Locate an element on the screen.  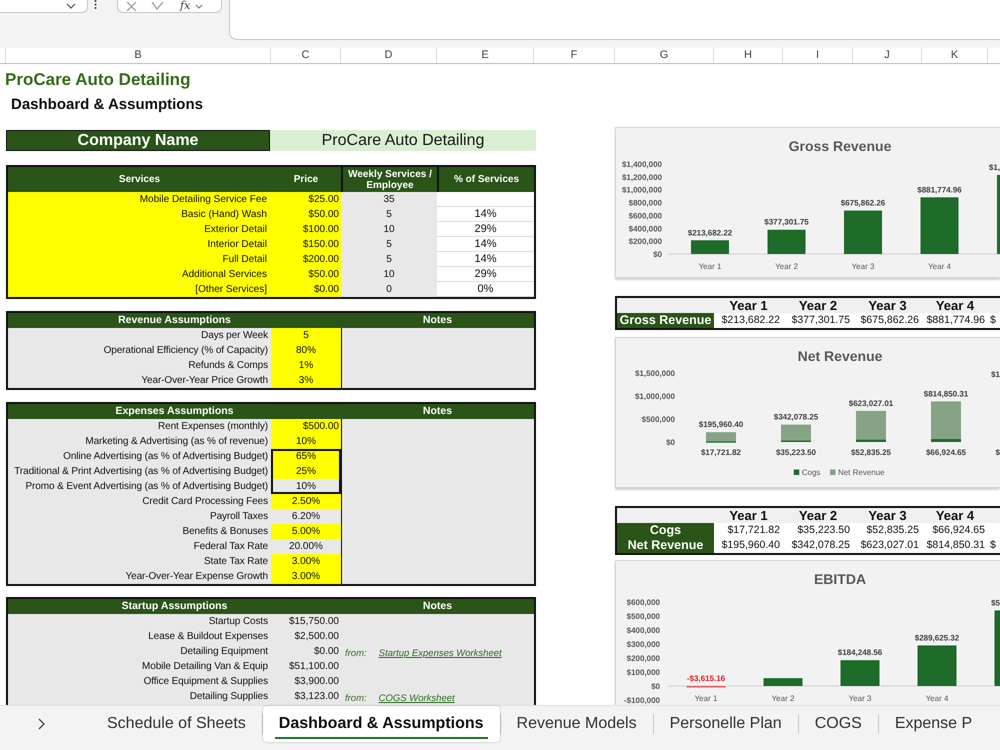
input-cell: 3.00% is located at coordinates (306, 561).